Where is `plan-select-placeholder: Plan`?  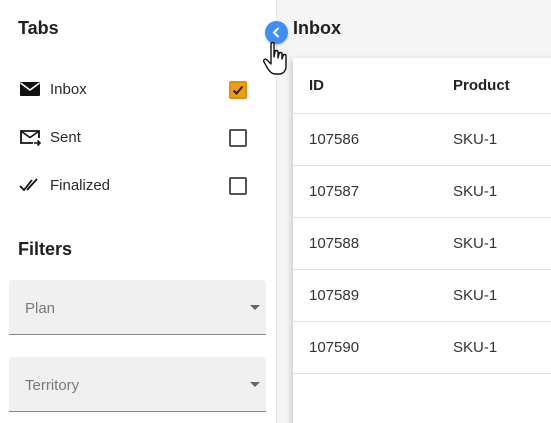 plan-select-placeholder: Plan is located at coordinates (40, 308).